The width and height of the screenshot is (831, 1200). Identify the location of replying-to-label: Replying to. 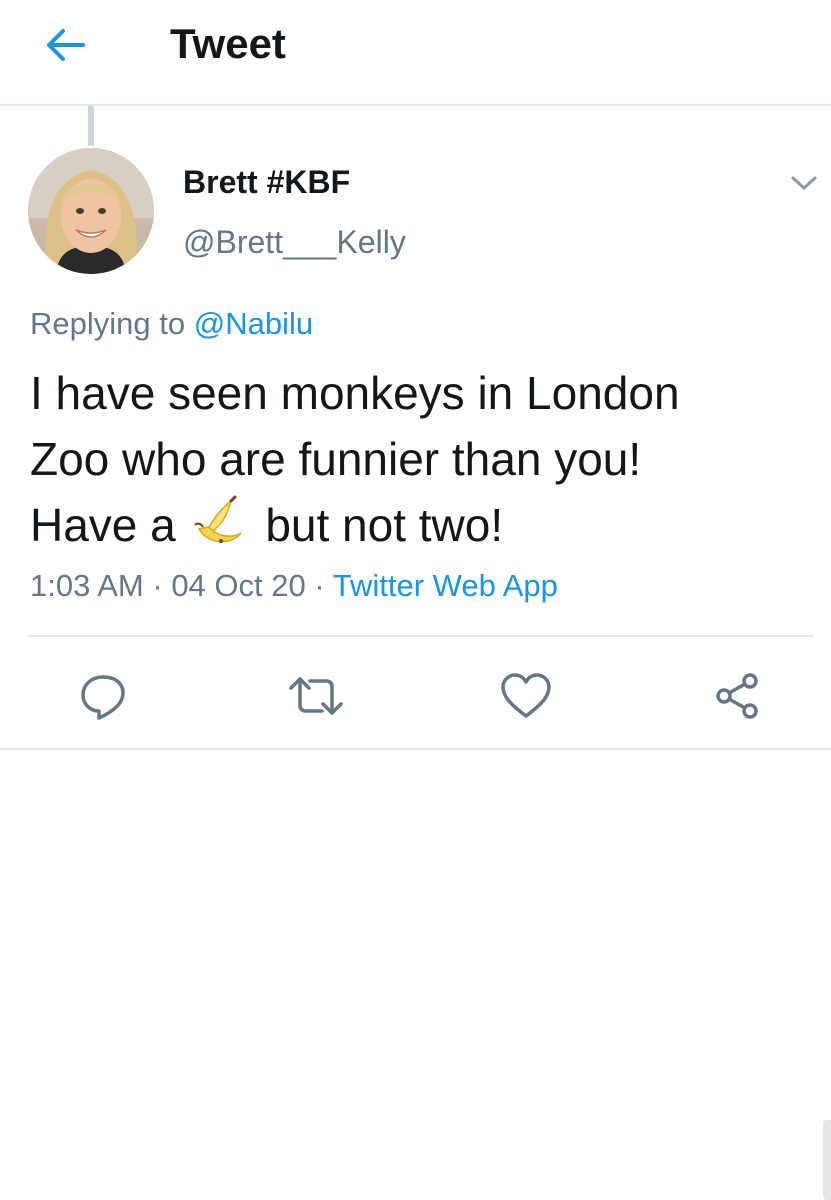
(108, 323).